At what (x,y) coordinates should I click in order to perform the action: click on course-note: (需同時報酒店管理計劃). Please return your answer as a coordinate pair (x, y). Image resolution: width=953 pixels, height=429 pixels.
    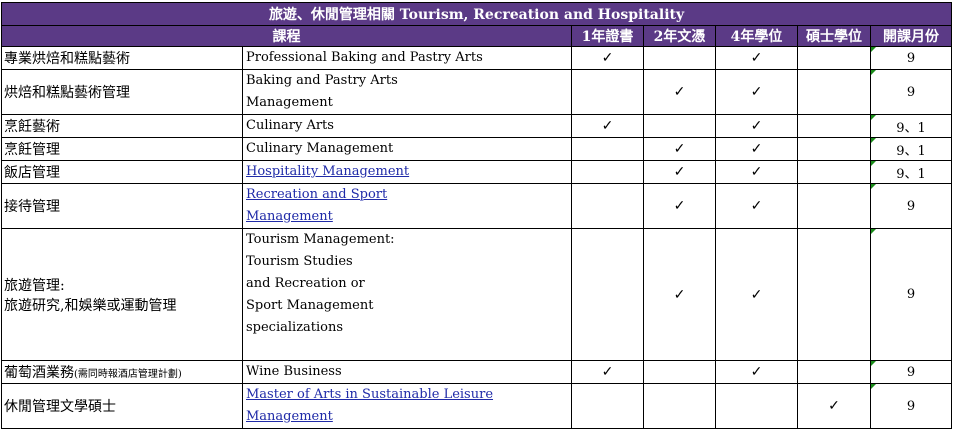
    Looking at the image, I should click on (128, 374).